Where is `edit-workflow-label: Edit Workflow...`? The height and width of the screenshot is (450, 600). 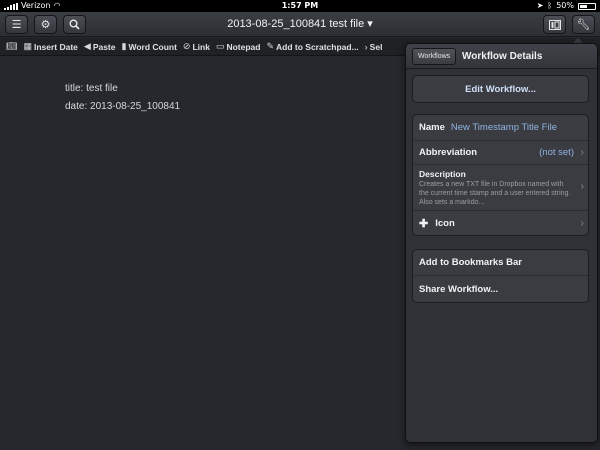
edit-workflow-label: Edit Workflow... is located at coordinates (500, 89).